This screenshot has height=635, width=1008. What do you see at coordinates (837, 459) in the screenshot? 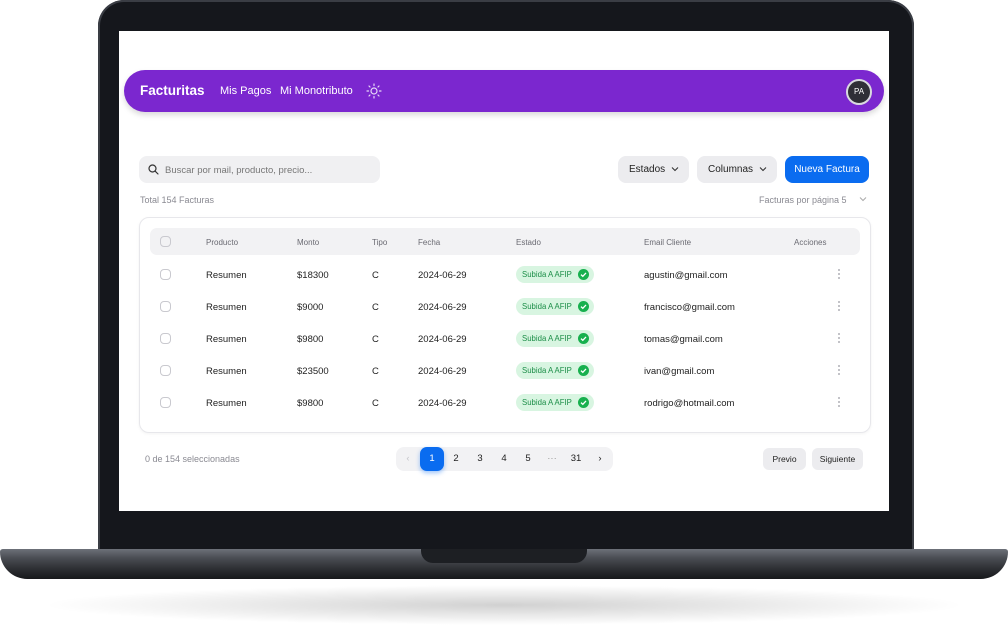
I see `siguiente-button: Siguiente` at bounding box center [837, 459].